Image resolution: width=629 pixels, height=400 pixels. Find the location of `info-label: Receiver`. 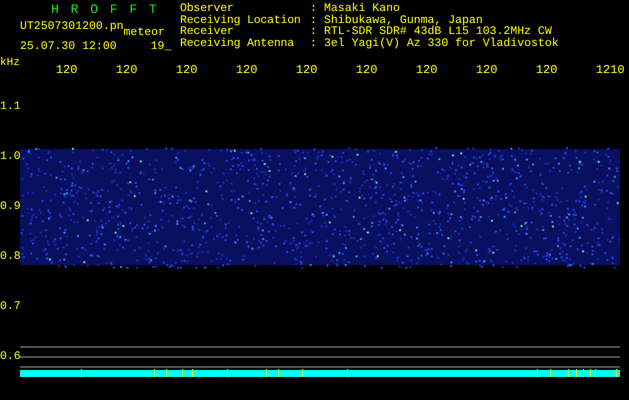

info-label: Receiver is located at coordinates (207, 32).